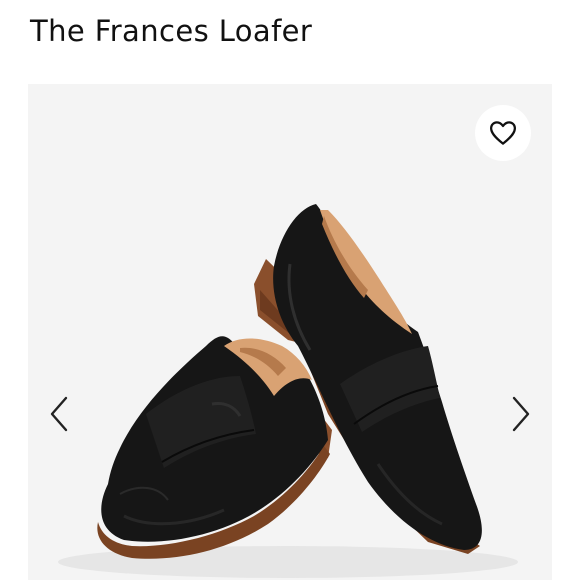  Describe the element at coordinates (171, 31) in the screenshot. I see `product-title: The Frances Loafer` at that location.